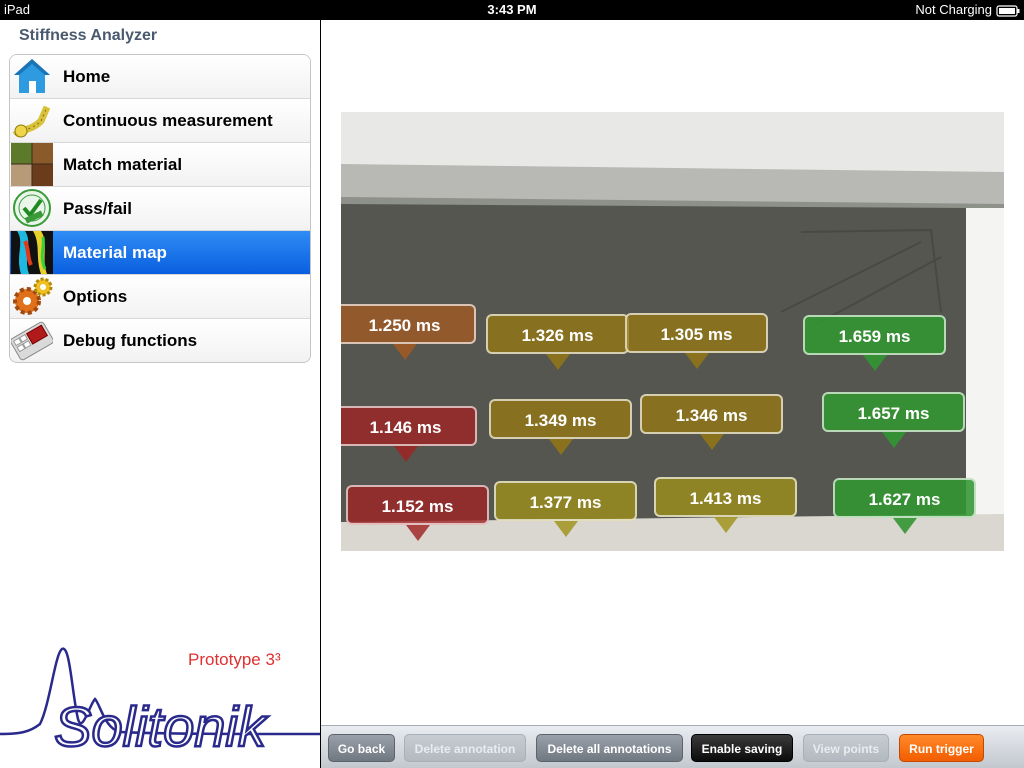  I want to click on status-bar: iPad 3:43 PM Not Charging, so click(512, 10).